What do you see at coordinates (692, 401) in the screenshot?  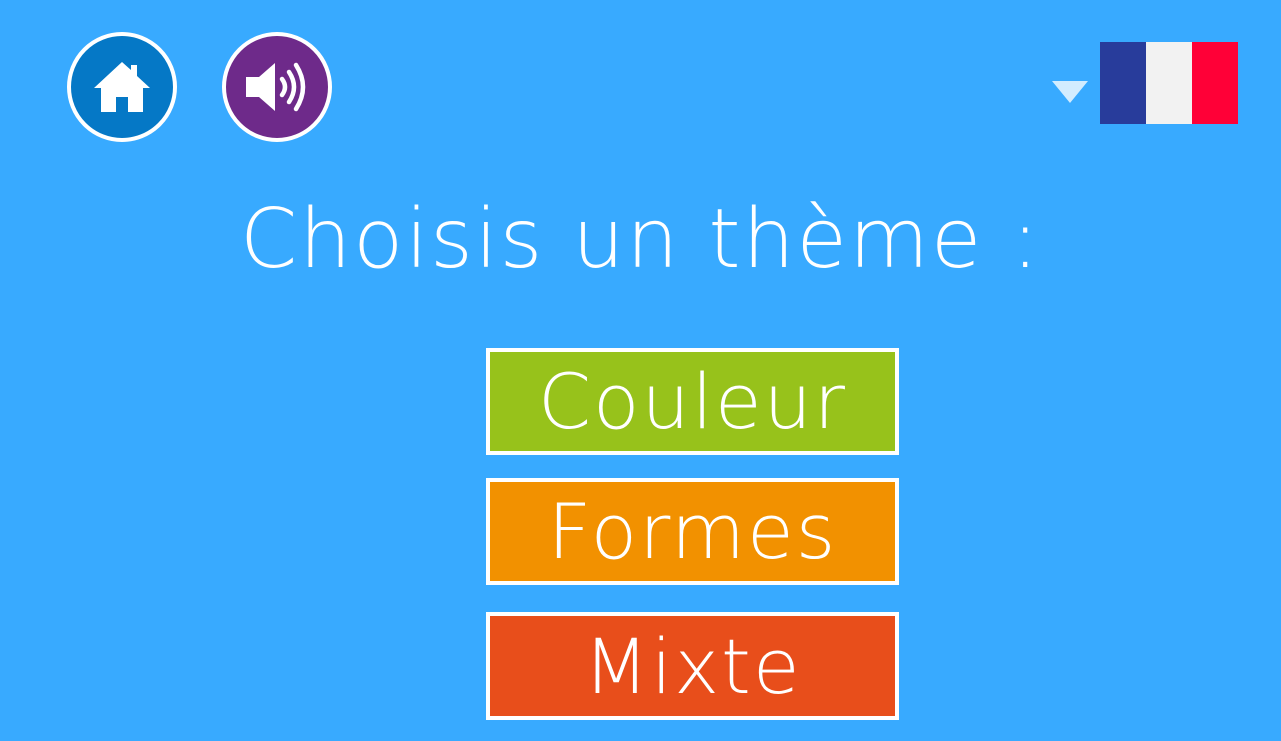 I see `theme-couleur-button: Couleur` at bounding box center [692, 401].